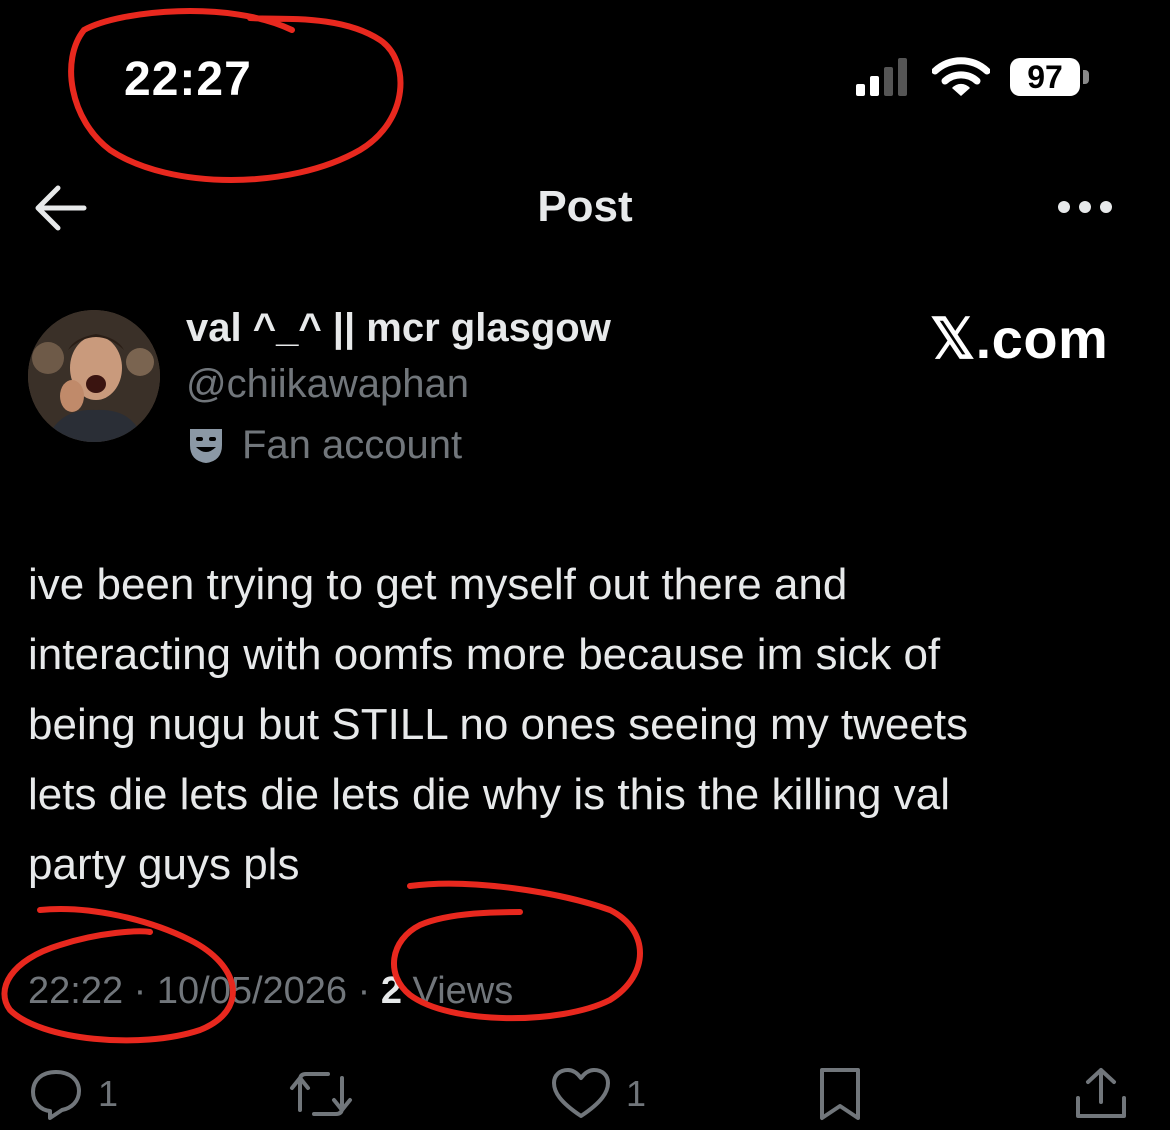  I want to click on avatar, so click(94, 376).